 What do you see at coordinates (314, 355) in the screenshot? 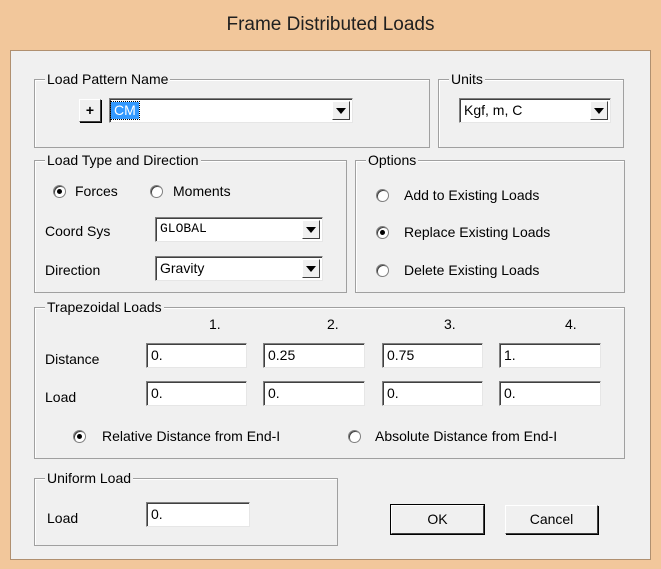
I see `distance-field-2: 0.25` at bounding box center [314, 355].